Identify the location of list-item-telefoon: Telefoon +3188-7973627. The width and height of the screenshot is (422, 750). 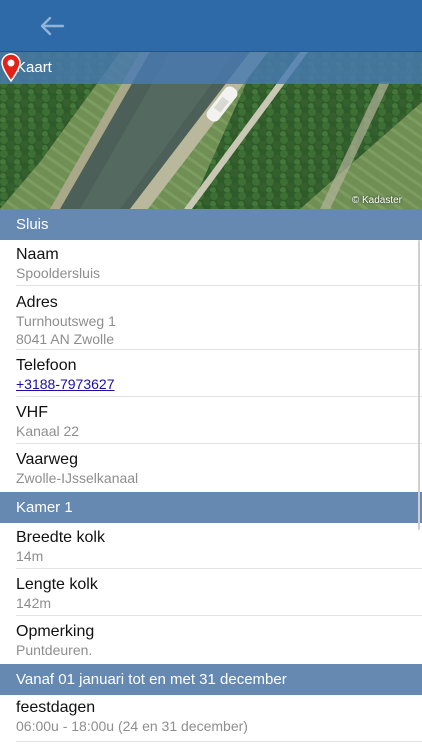
(211, 373).